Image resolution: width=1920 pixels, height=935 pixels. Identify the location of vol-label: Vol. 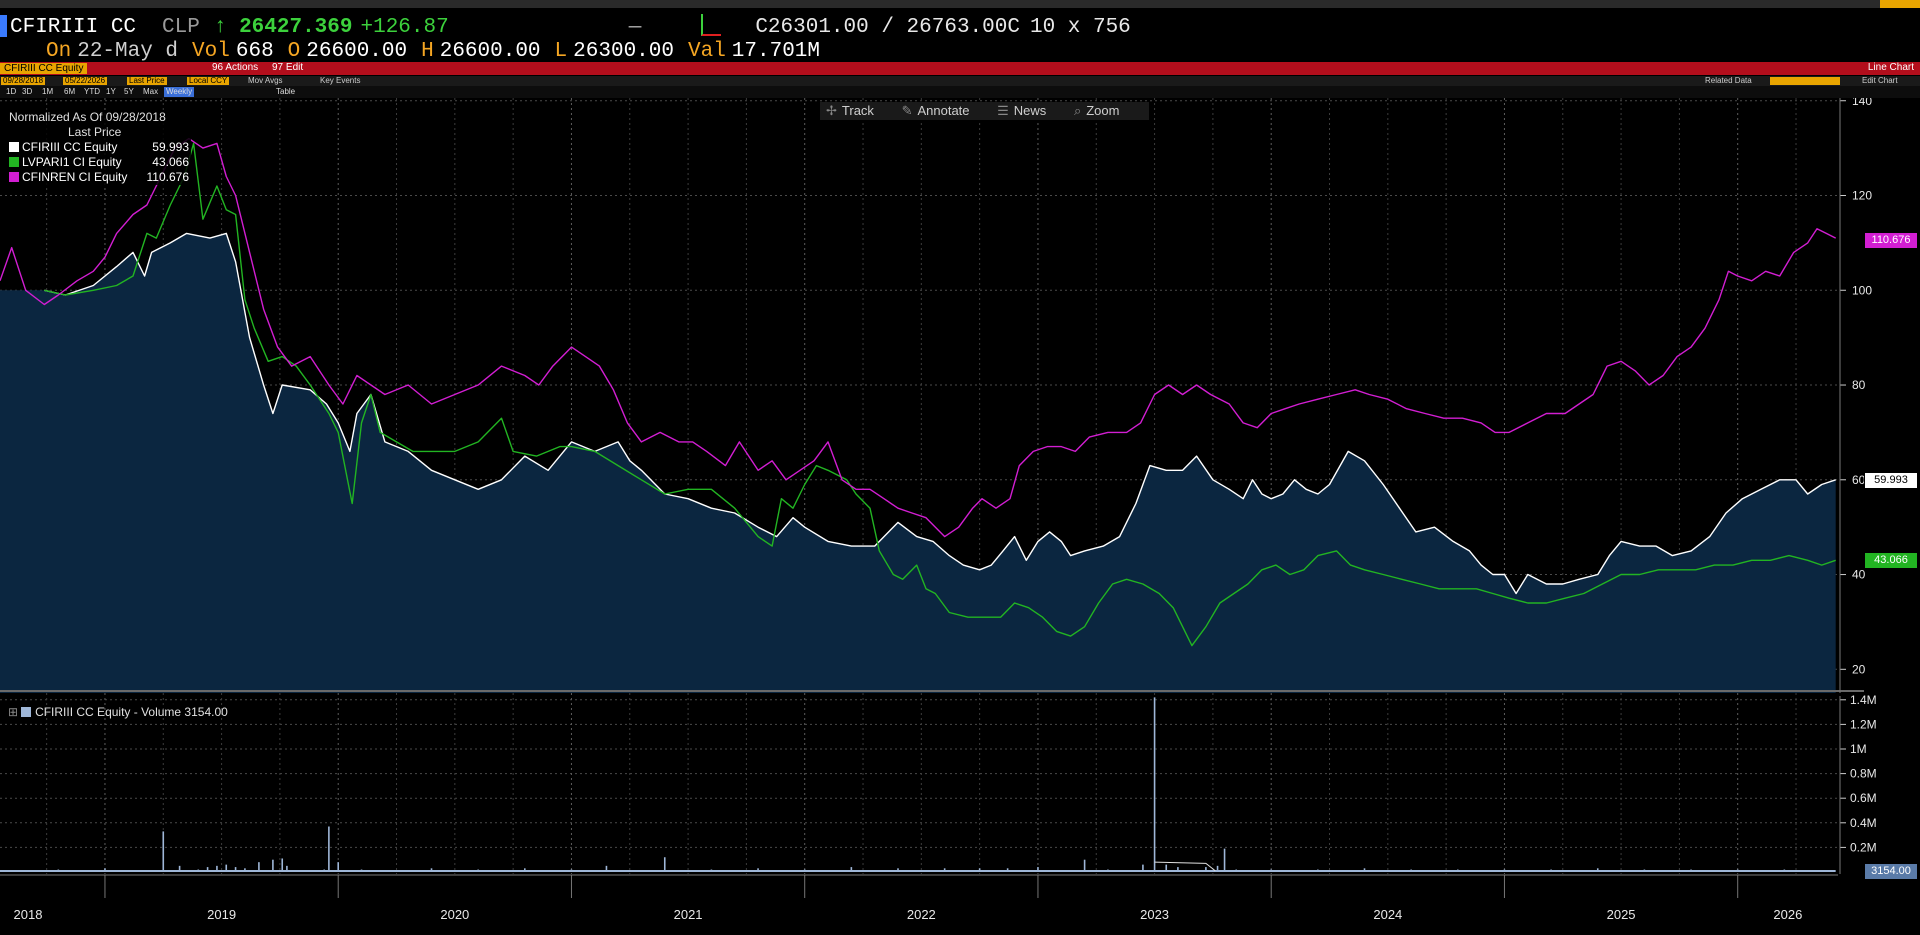
(211, 51).